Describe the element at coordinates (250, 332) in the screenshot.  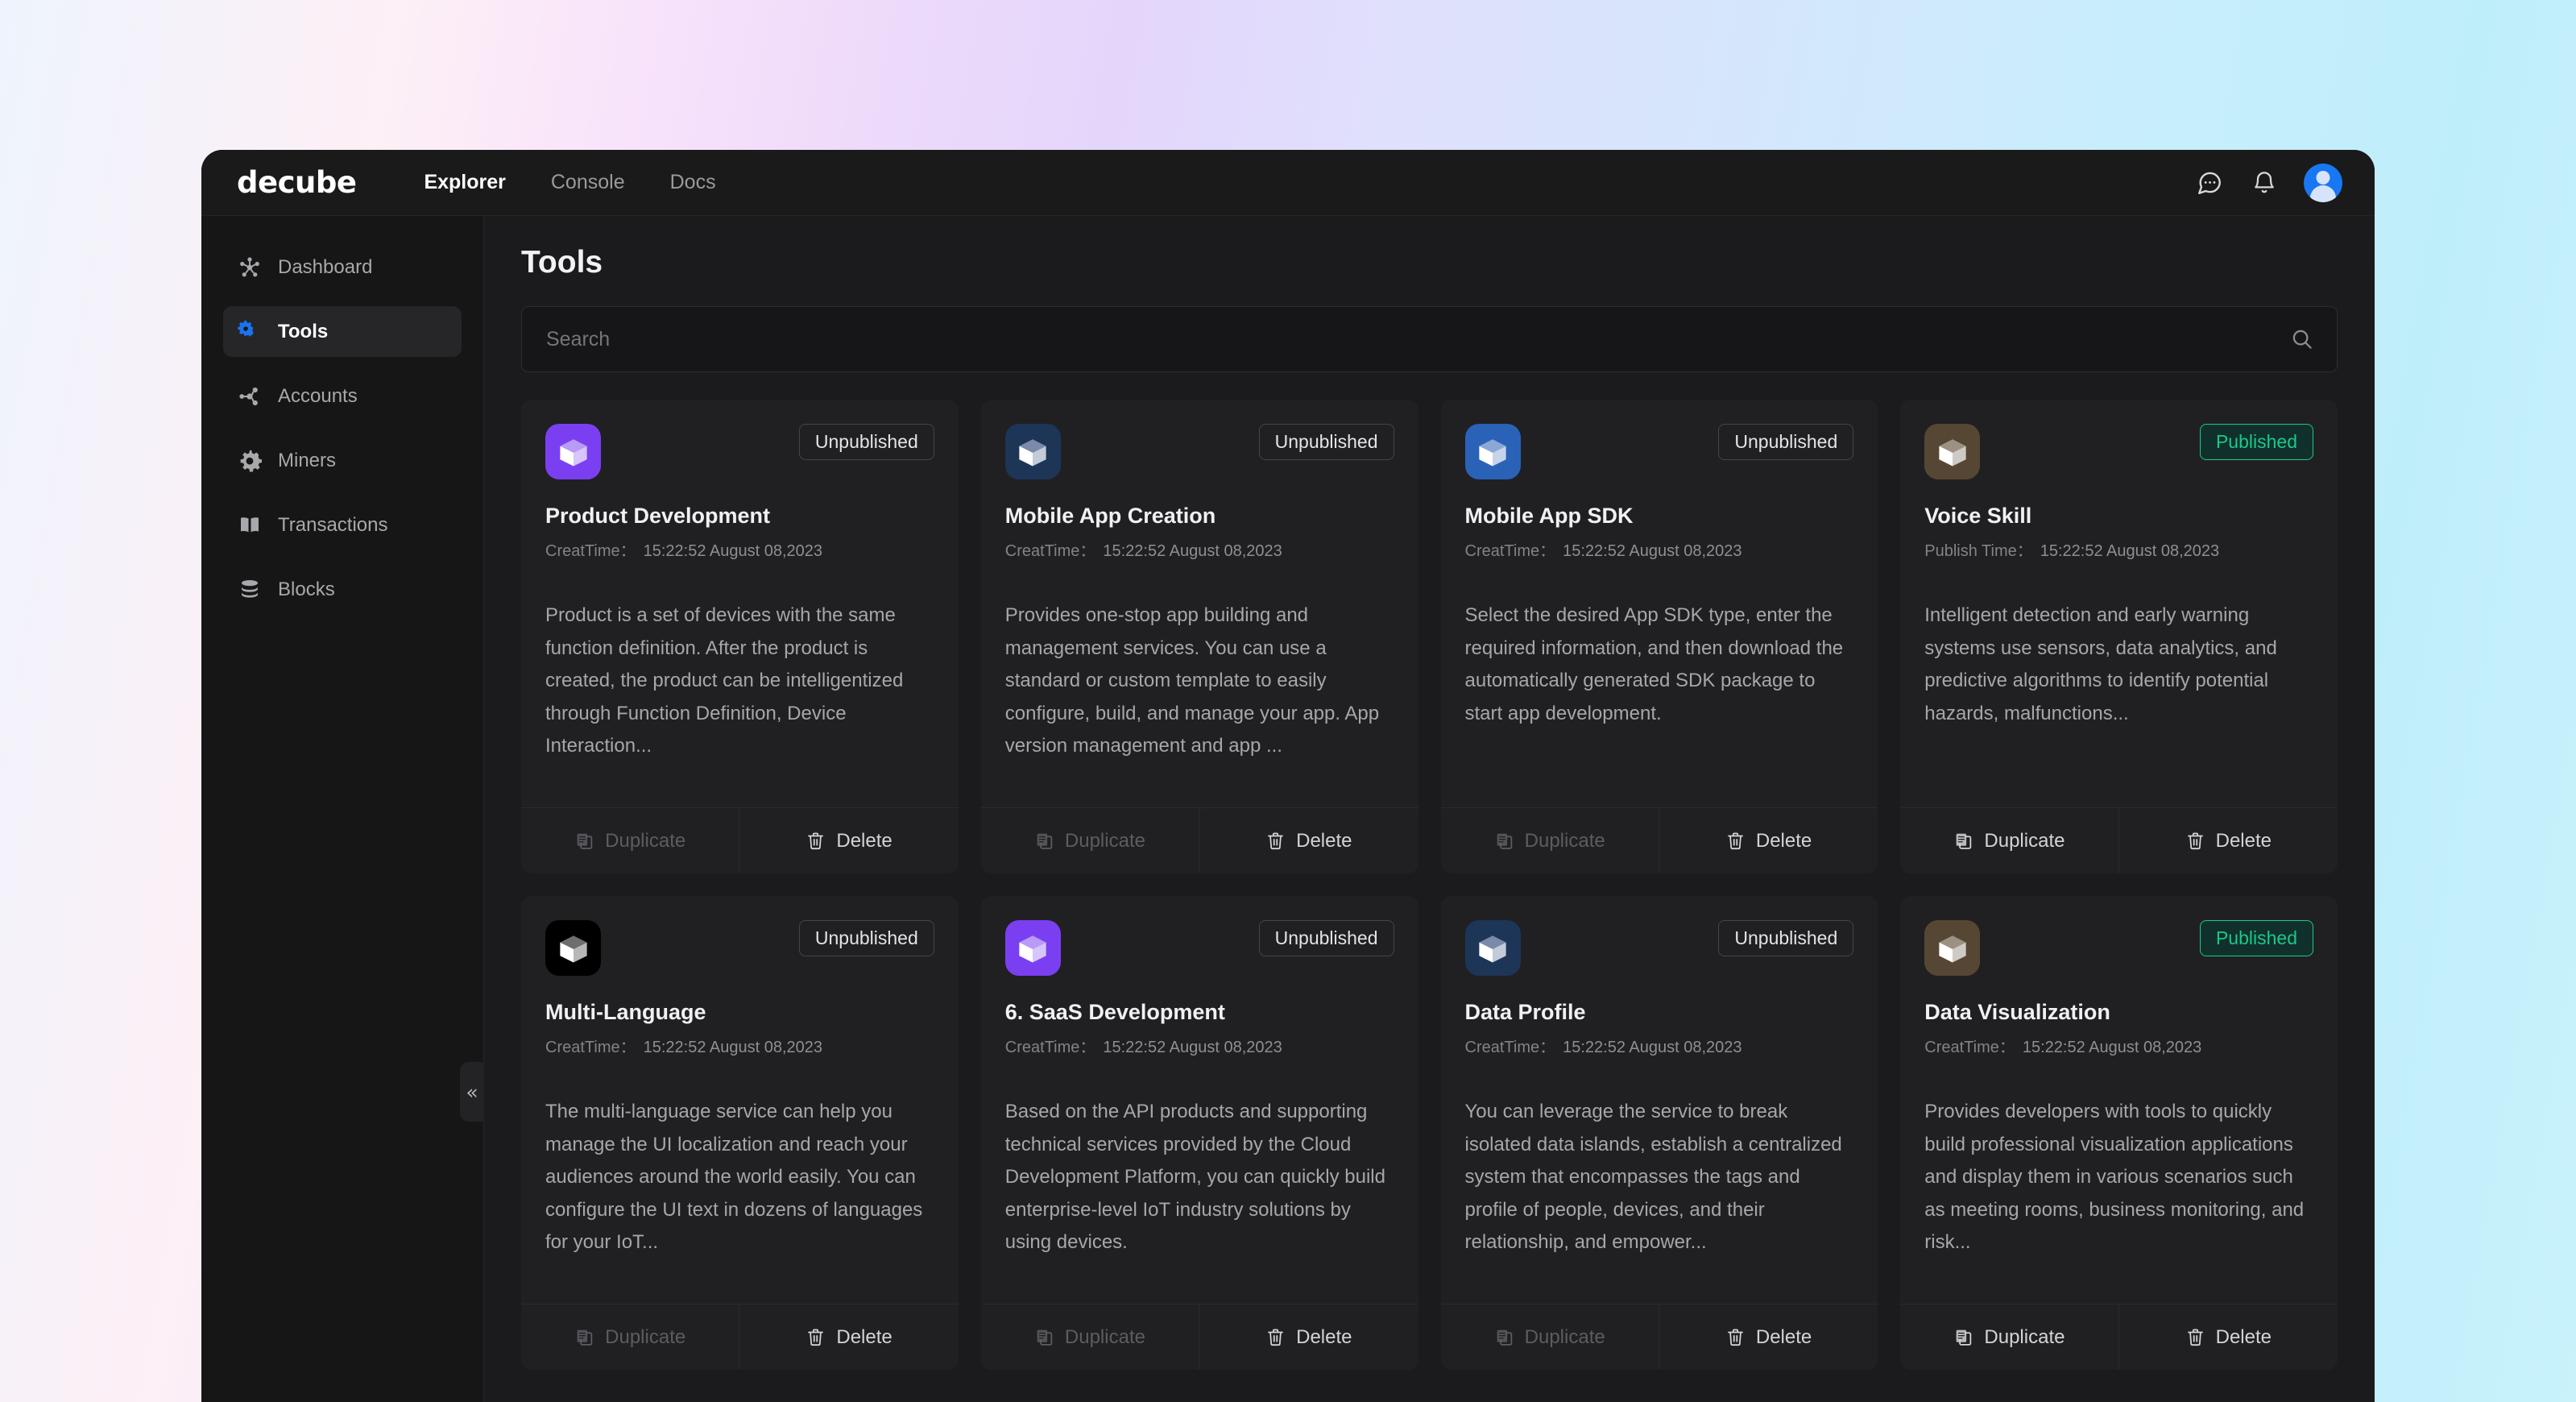
I see `gears-icon` at that location.